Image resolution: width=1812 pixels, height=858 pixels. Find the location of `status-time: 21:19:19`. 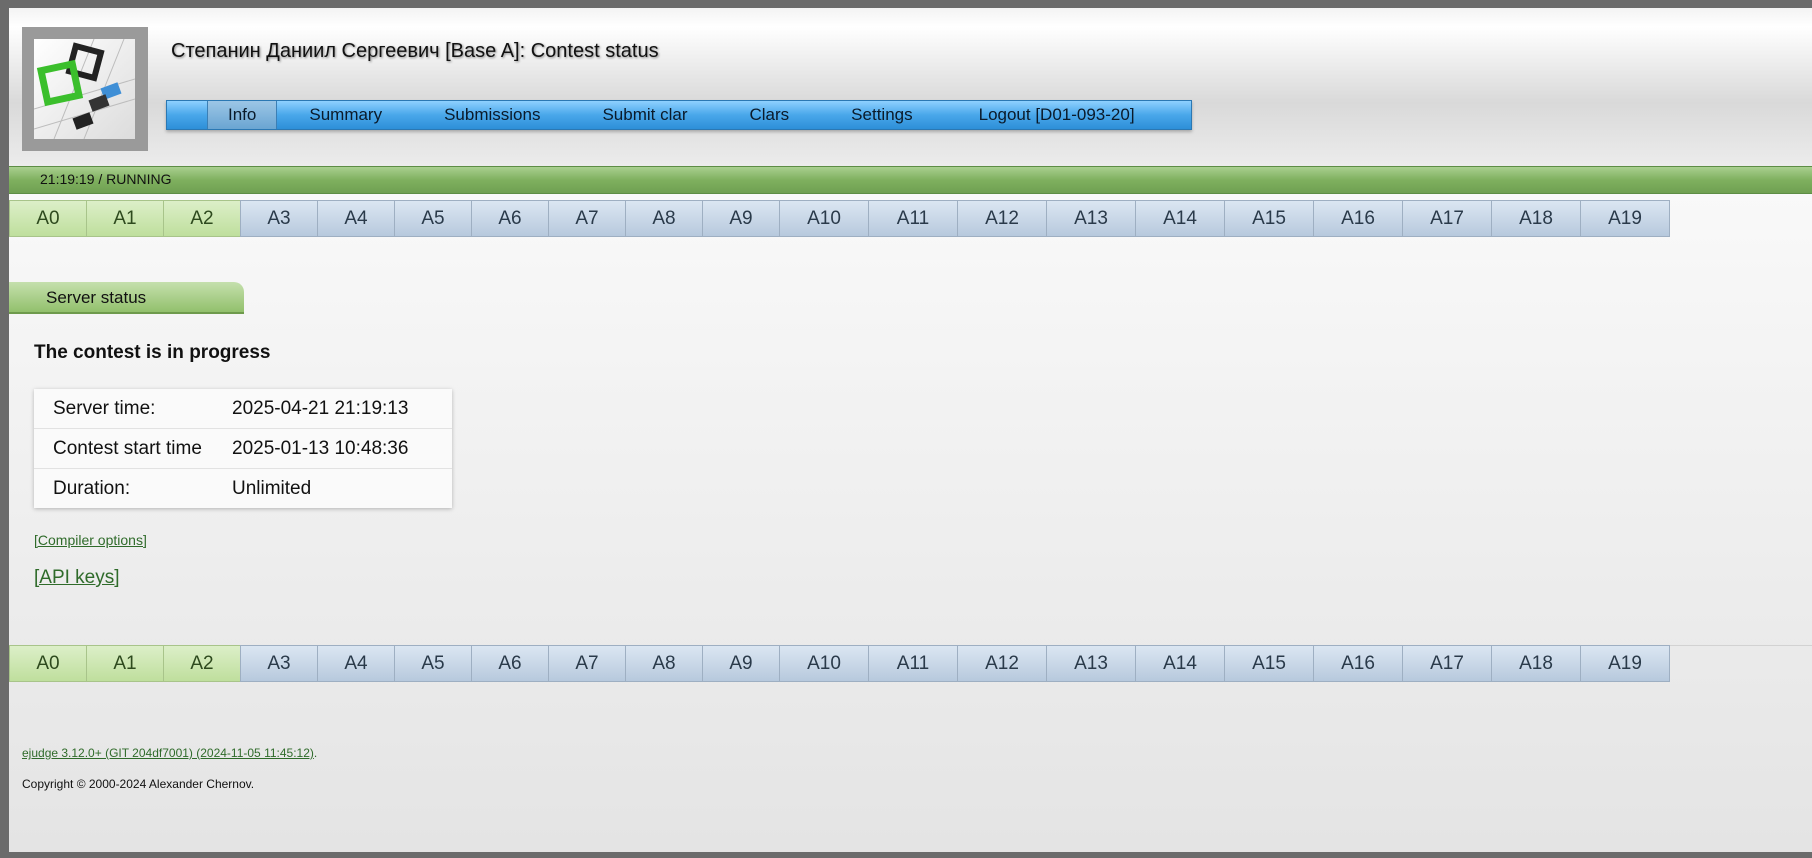

status-time: 21:19:19 is located at coordinates (67, 179).